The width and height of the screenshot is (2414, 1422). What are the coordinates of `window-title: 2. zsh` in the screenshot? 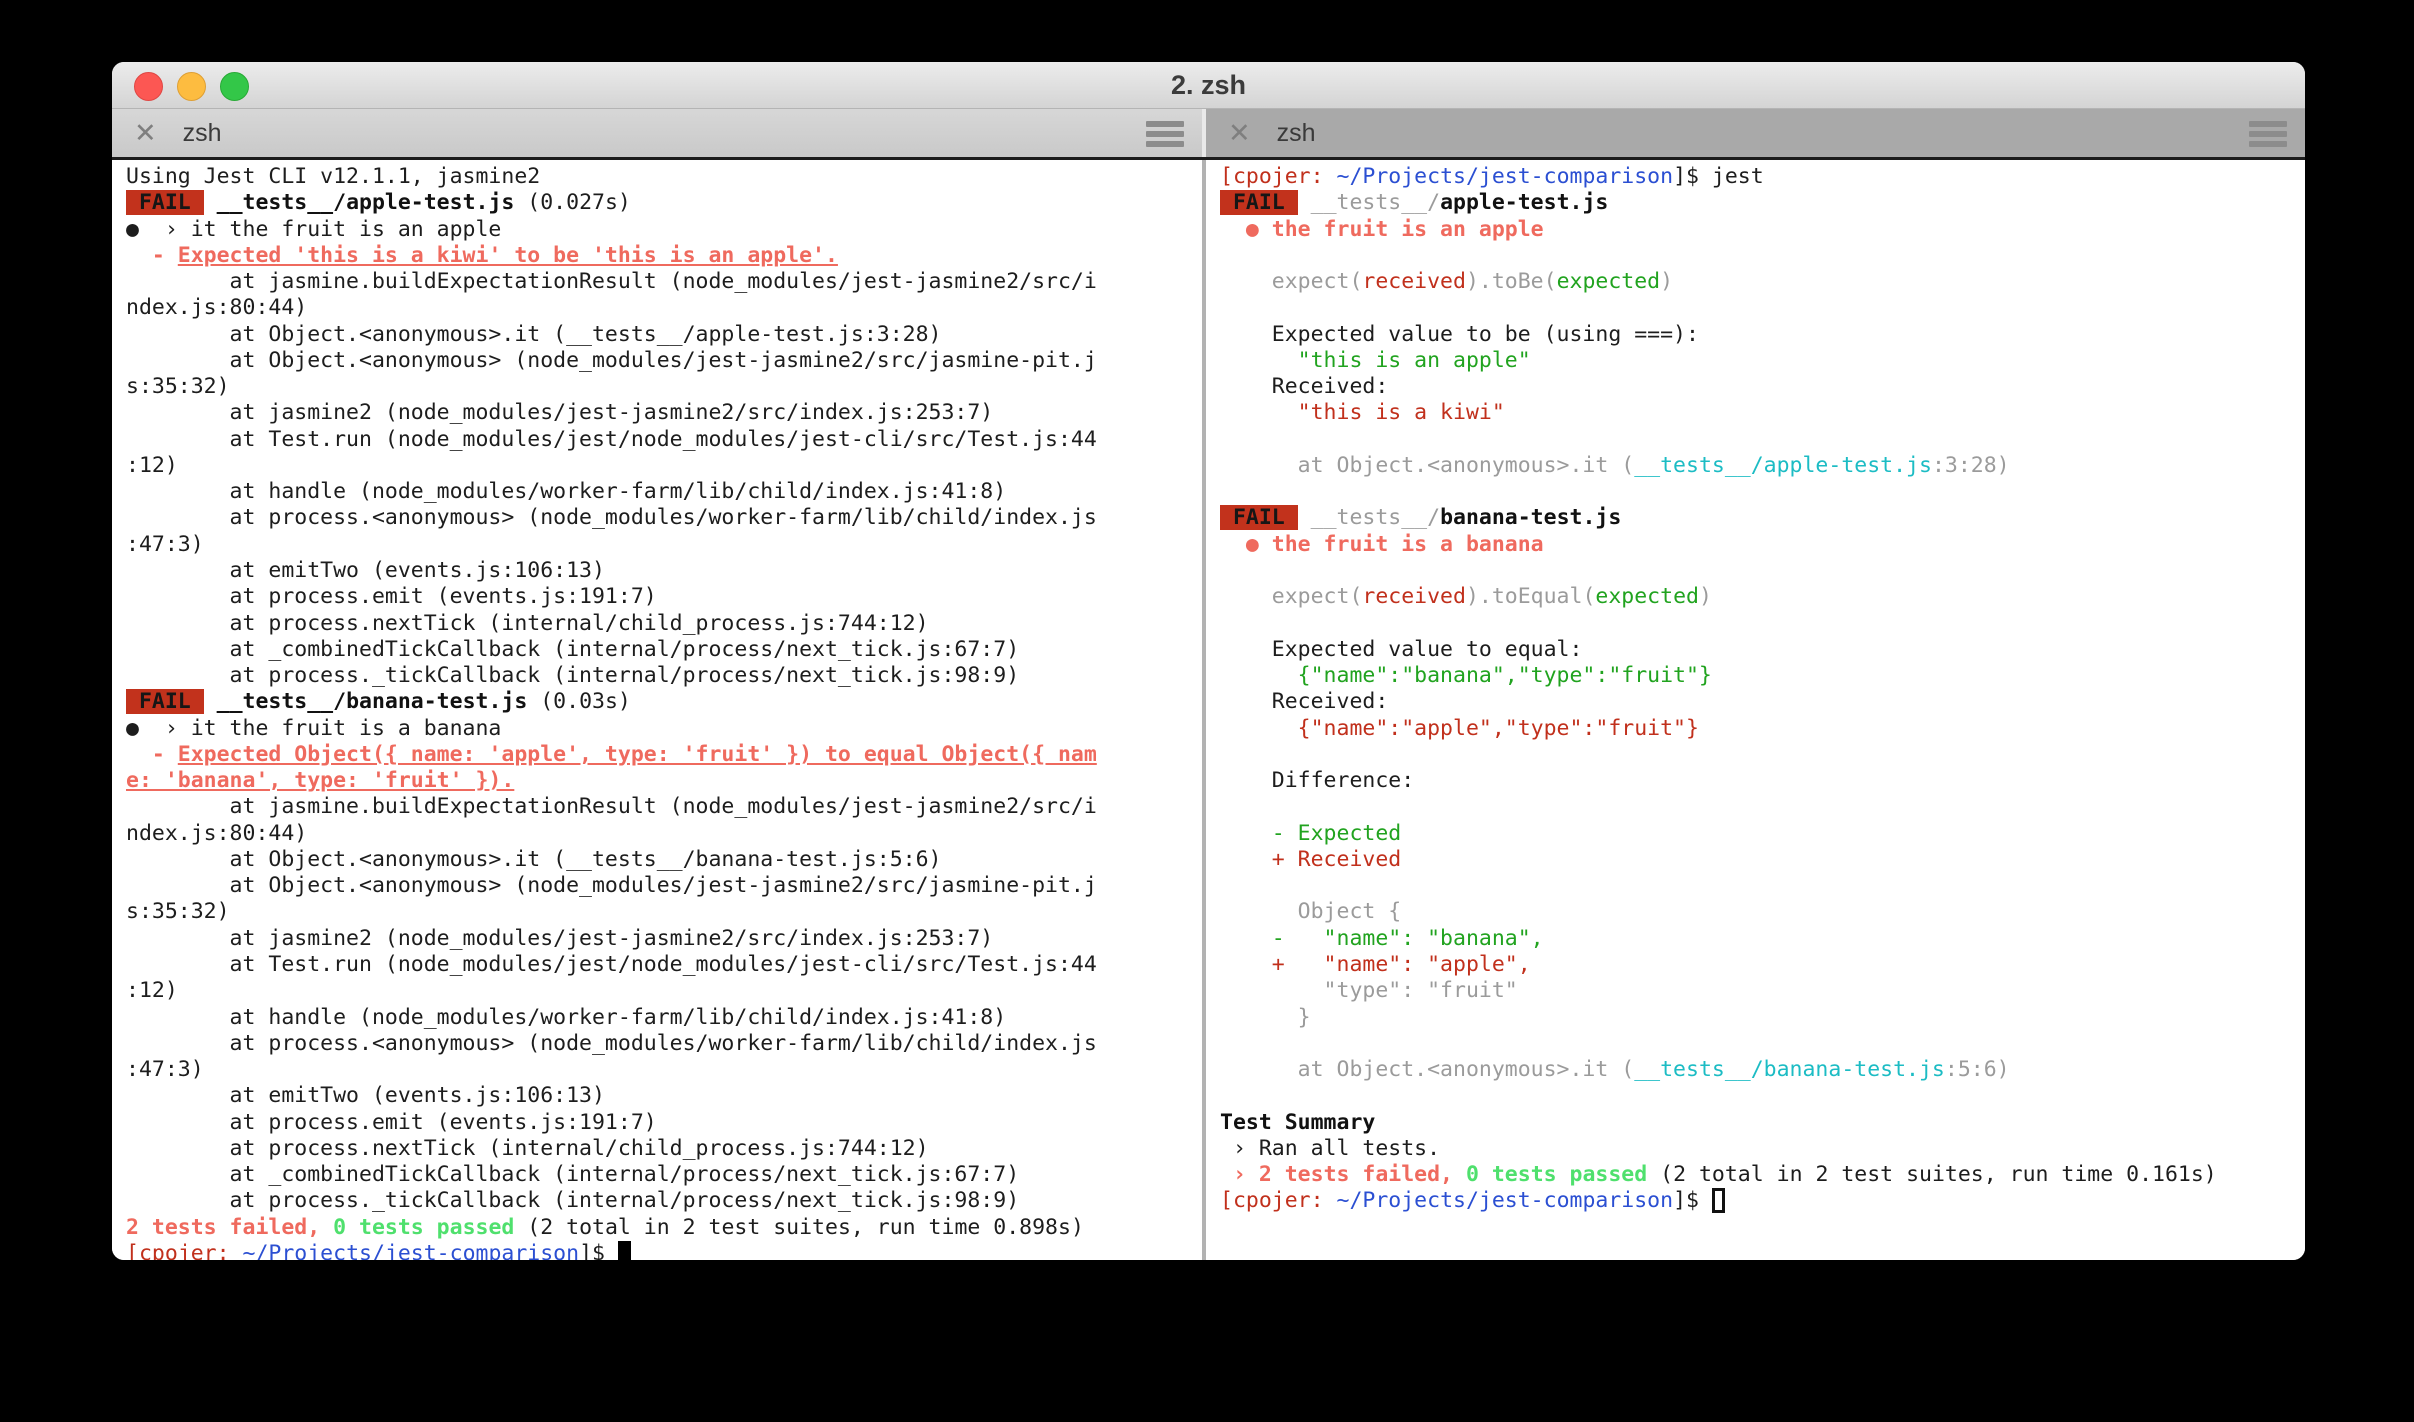 It's located at (1208, 85).